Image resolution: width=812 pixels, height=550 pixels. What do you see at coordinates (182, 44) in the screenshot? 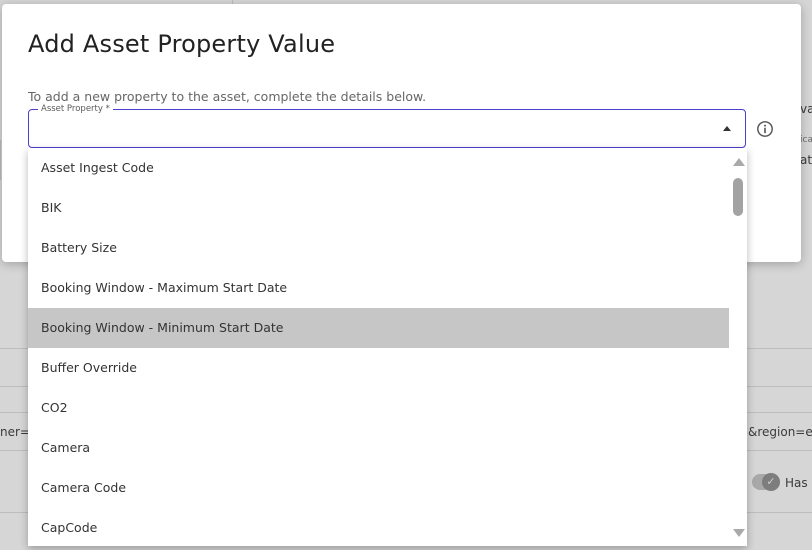
I see `dialog-title: Add Asset Property Value` at bounding box center [182, 44].